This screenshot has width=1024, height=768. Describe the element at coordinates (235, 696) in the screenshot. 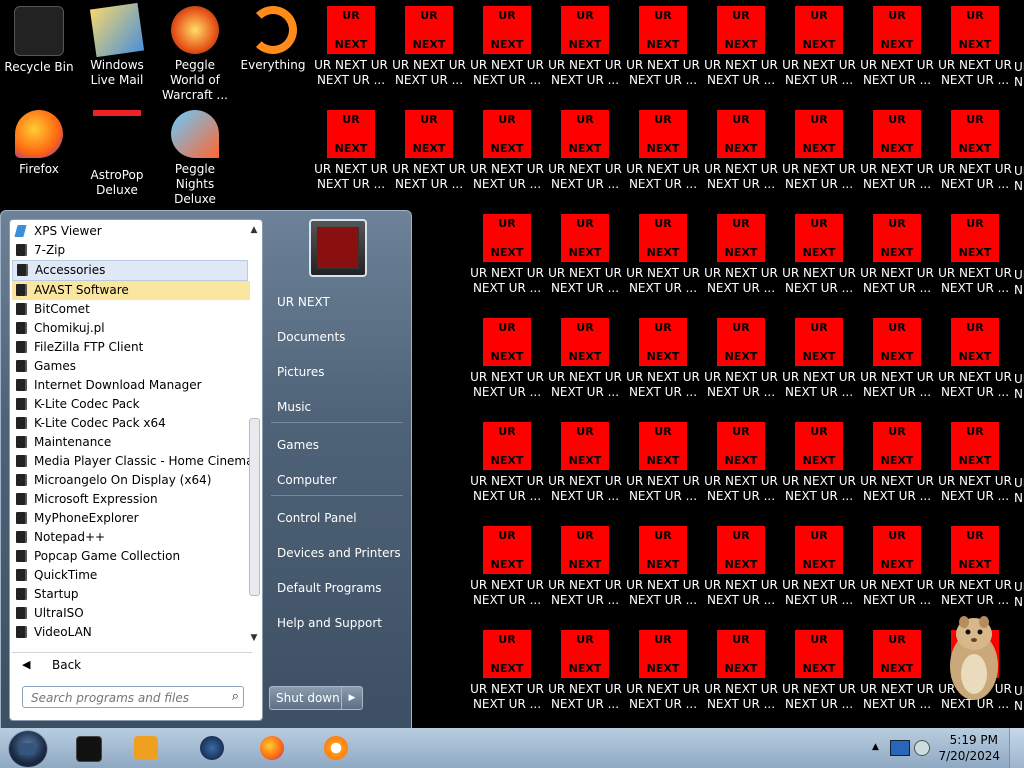

I see `search-icon: ⌕` at that location.